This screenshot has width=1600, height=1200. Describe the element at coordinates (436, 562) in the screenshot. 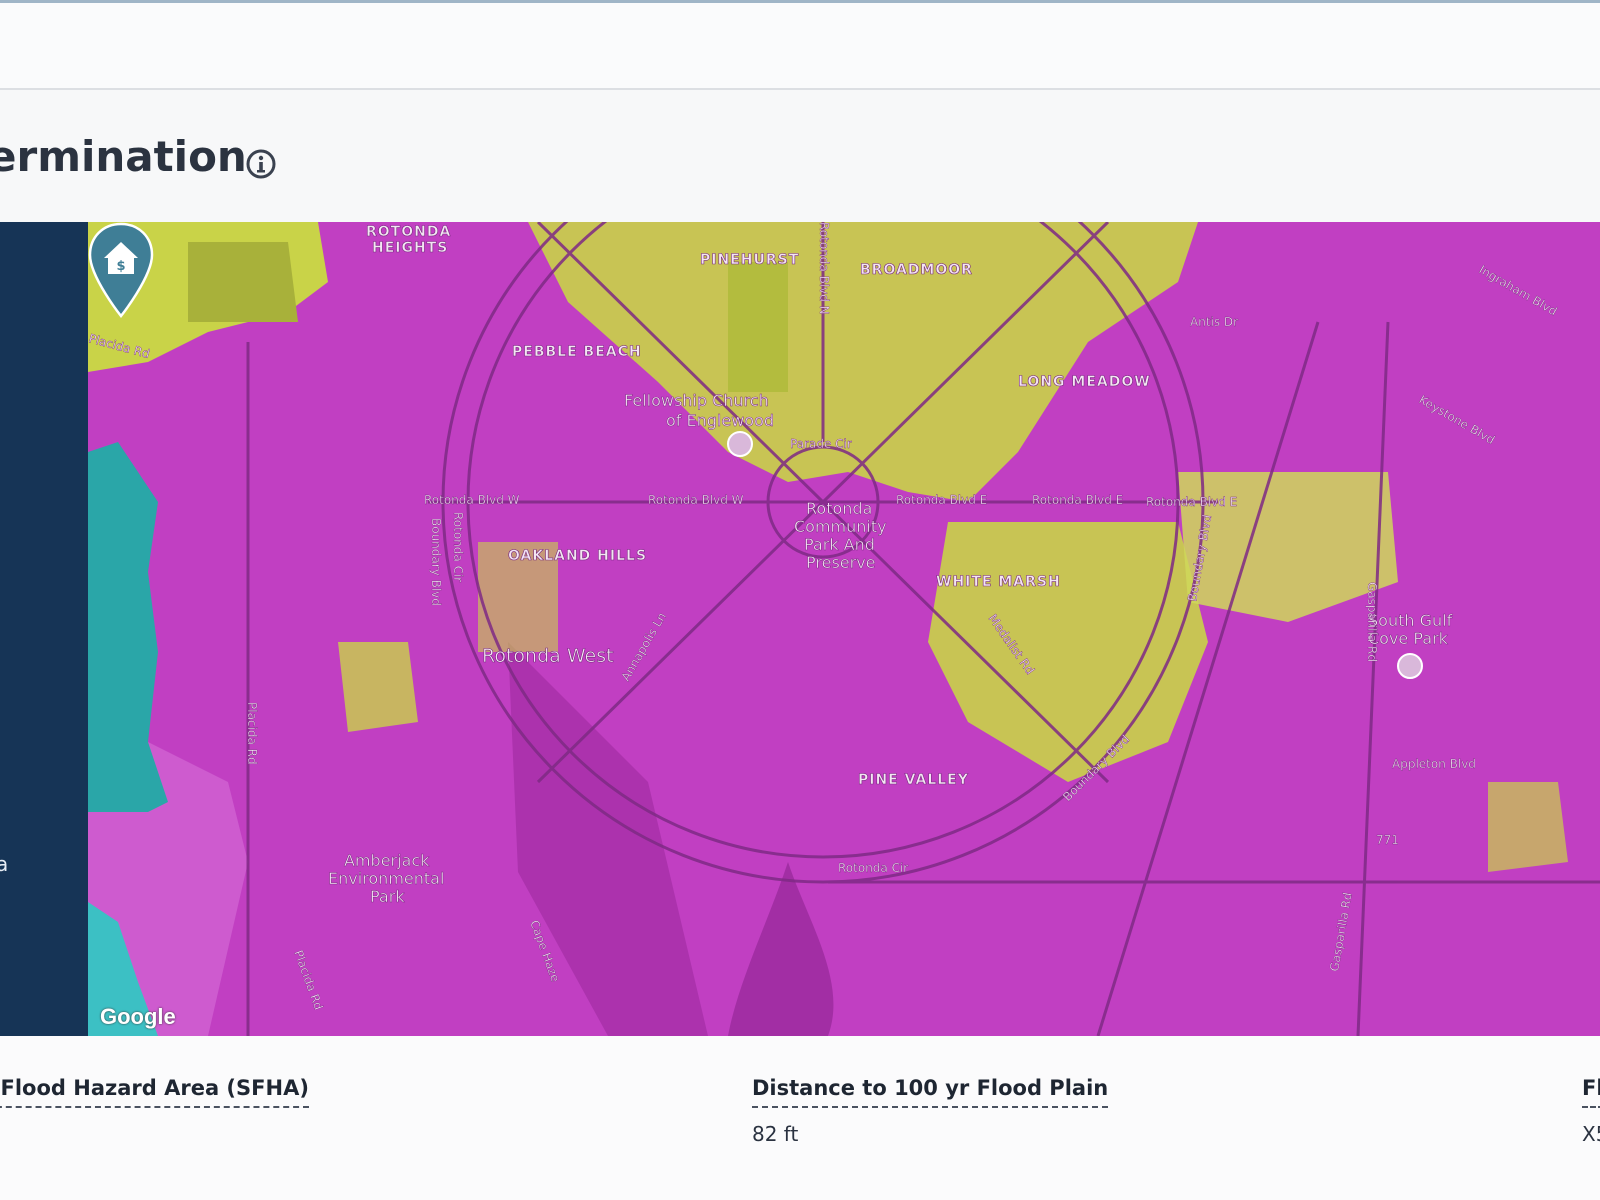

I see `map-label-road: Boundary Blvd` at that location.